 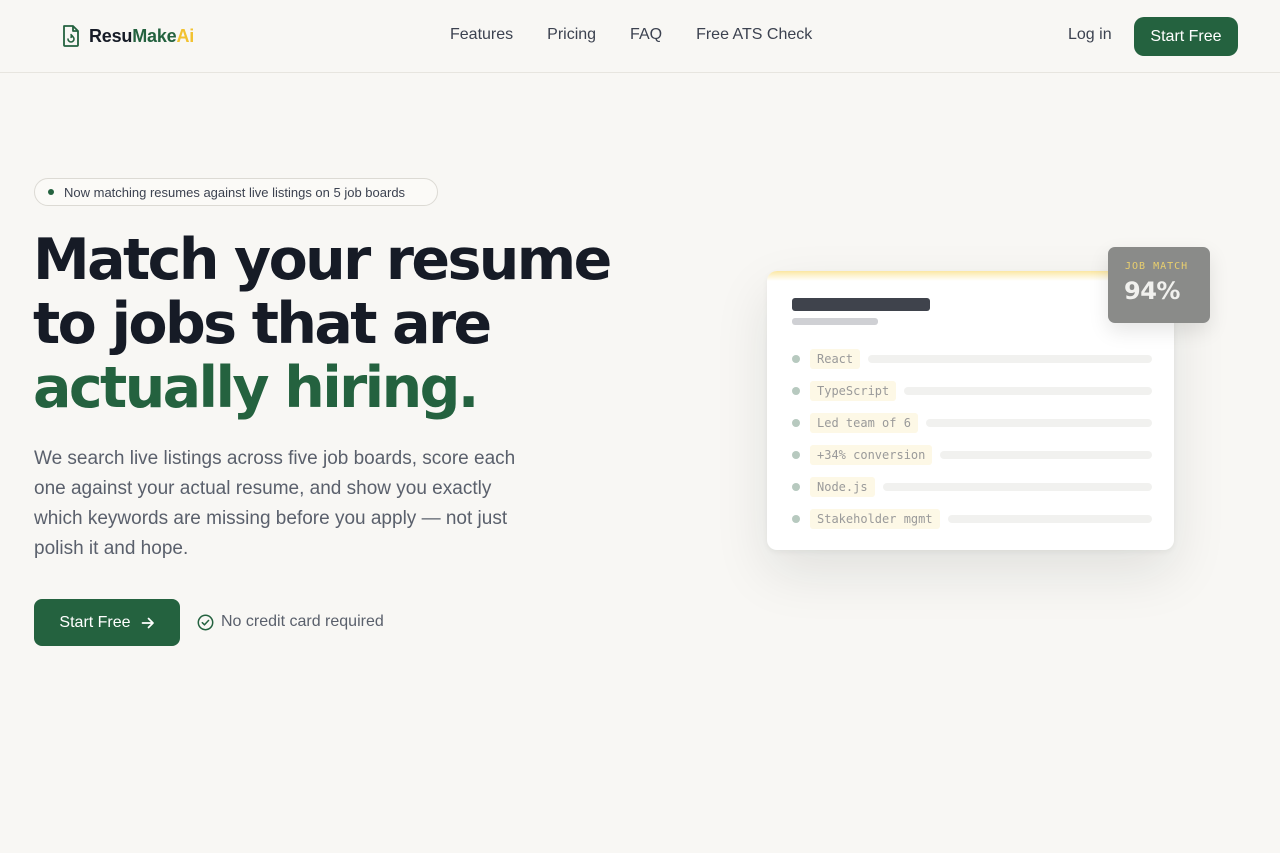 I want to click on brand-logo: ResuMakeAi, so click(x=127, y=36).